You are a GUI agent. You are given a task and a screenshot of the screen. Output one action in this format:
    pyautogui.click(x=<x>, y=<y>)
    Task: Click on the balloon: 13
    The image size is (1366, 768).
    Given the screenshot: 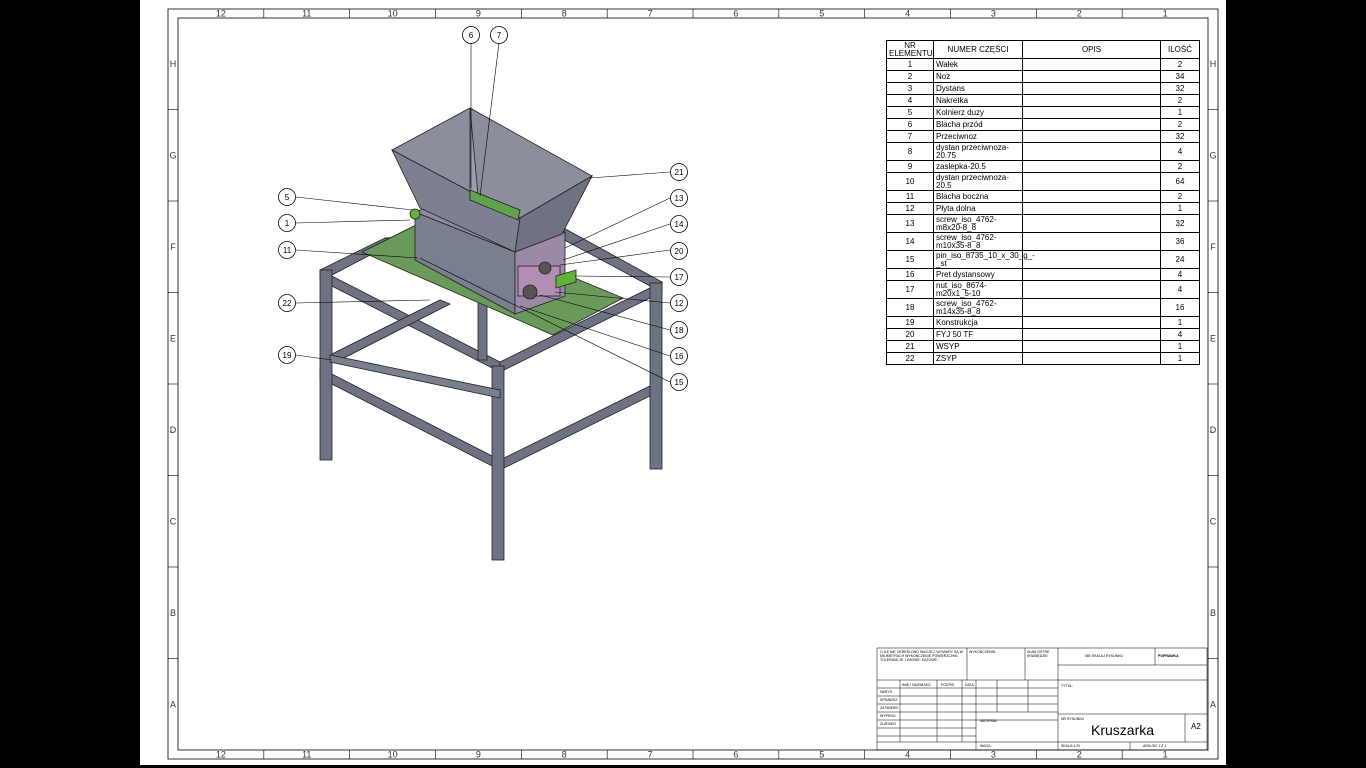 What is the action you would take?
    pyautogui.click(x=679, y=198)
    